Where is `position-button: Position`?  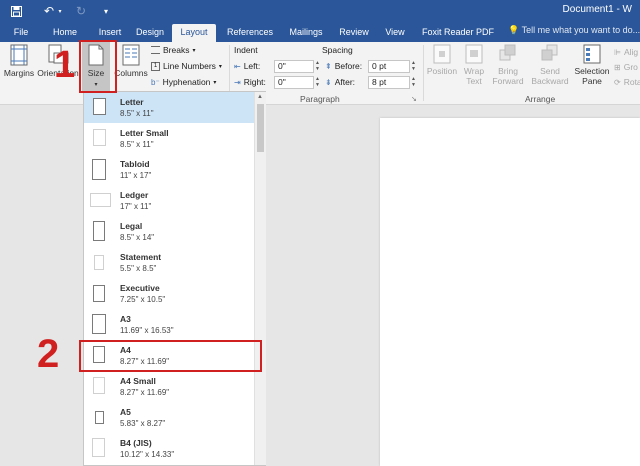
position-button: Position is located at coordinates (442, 60).